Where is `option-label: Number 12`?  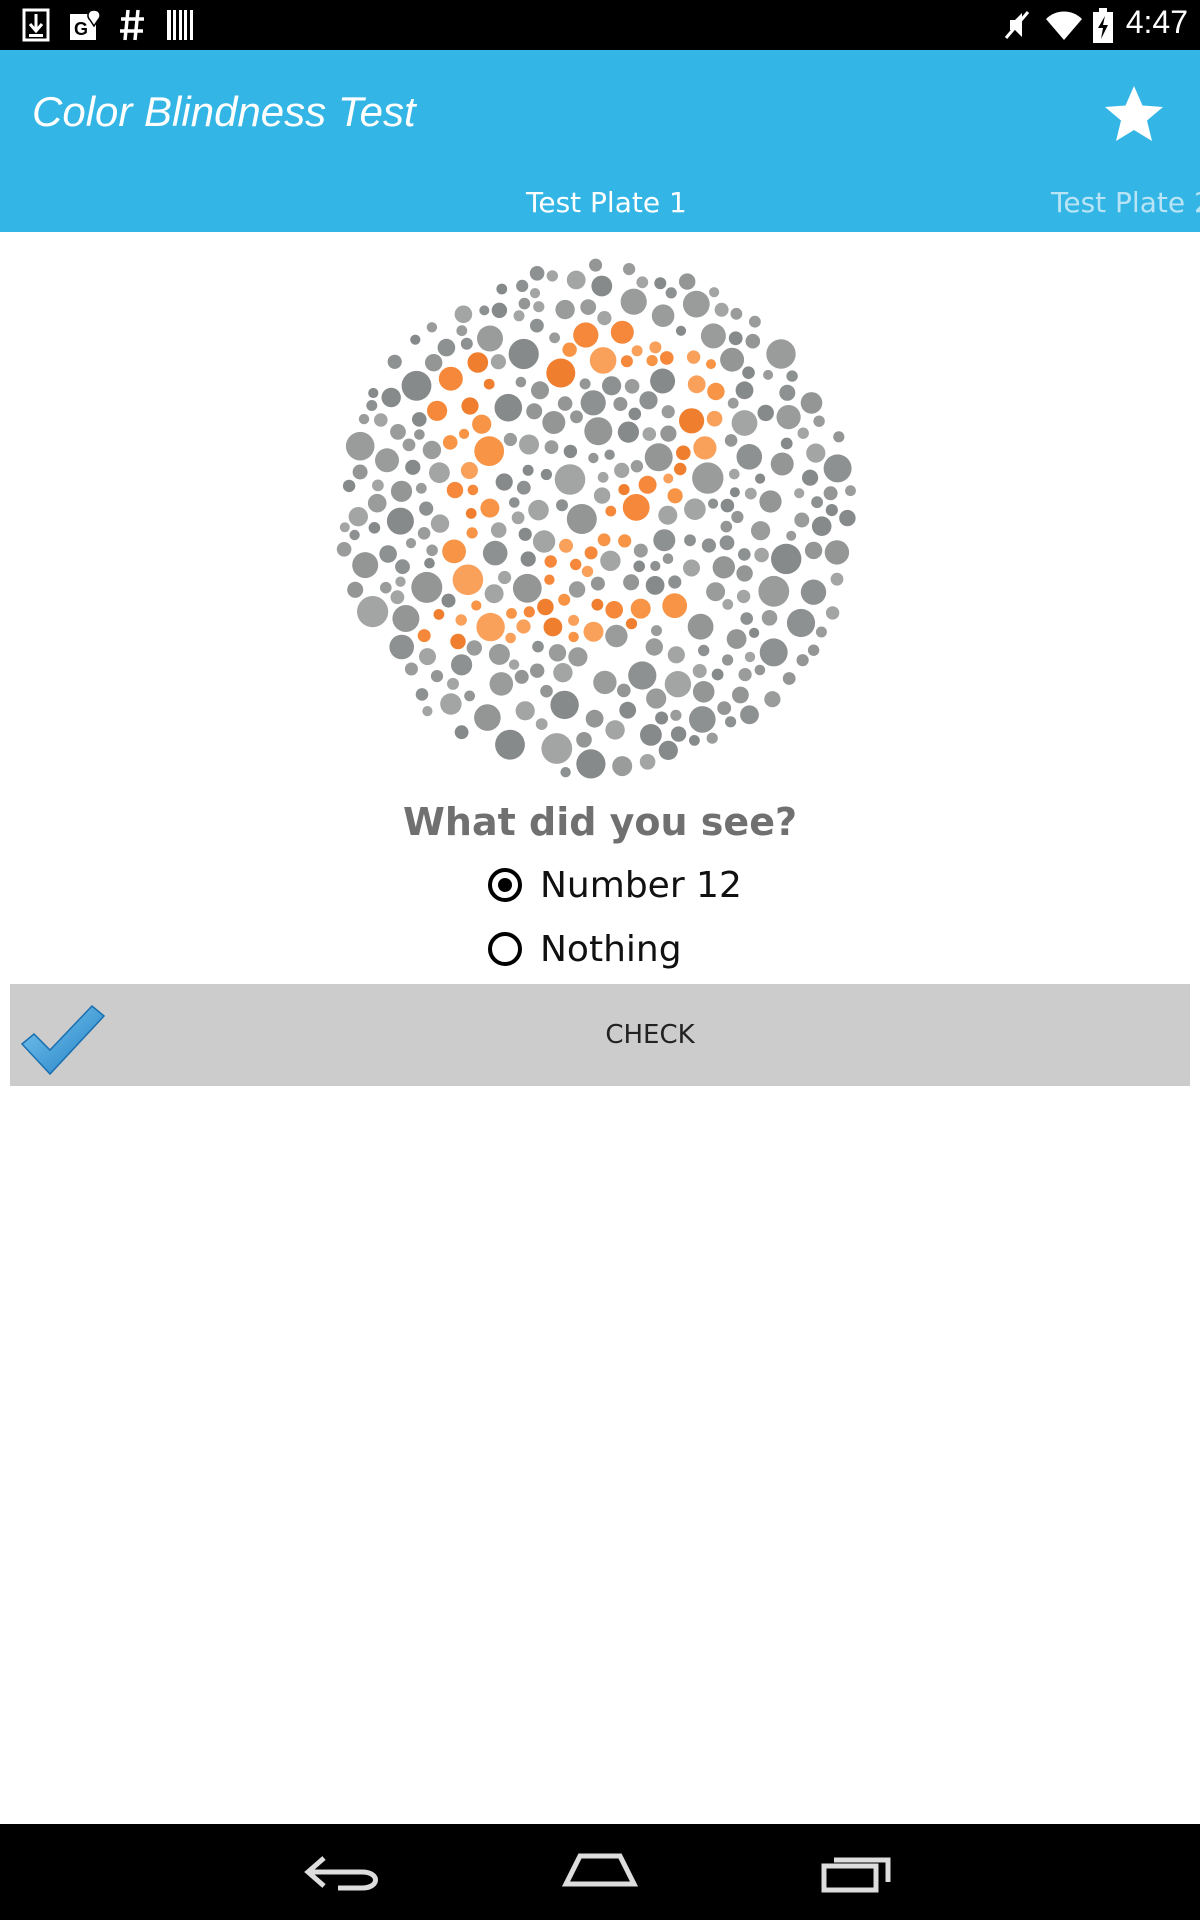 option-label: Number 12 is located at coordinates (641, 885).